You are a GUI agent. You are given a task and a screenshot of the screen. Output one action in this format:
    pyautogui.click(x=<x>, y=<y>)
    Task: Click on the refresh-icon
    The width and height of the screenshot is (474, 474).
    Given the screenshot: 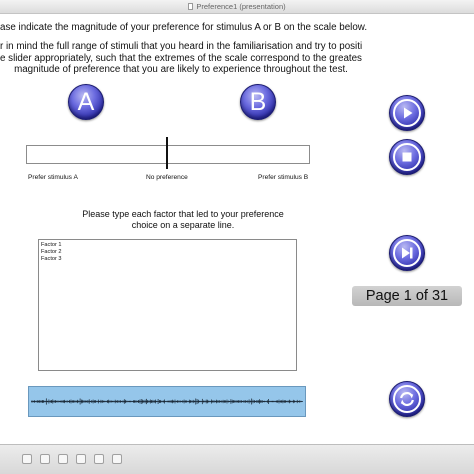 What is the action you would take?
    pyautogui.click(x=407, y=399)
    